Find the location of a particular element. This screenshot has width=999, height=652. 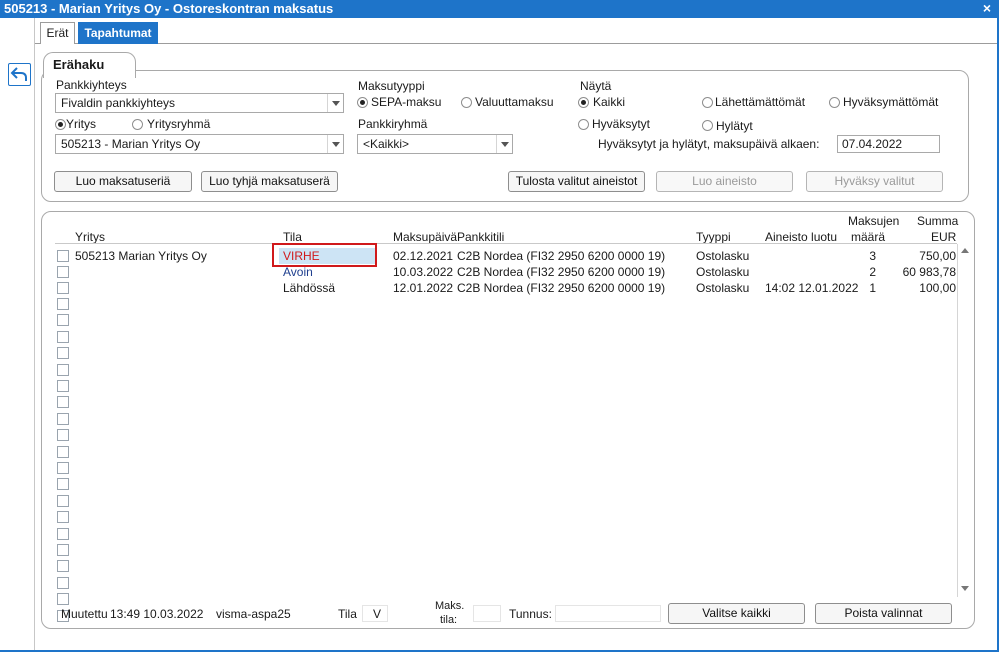

payment-type-label: Maksutyyppi is located at coordinates (391, 86).